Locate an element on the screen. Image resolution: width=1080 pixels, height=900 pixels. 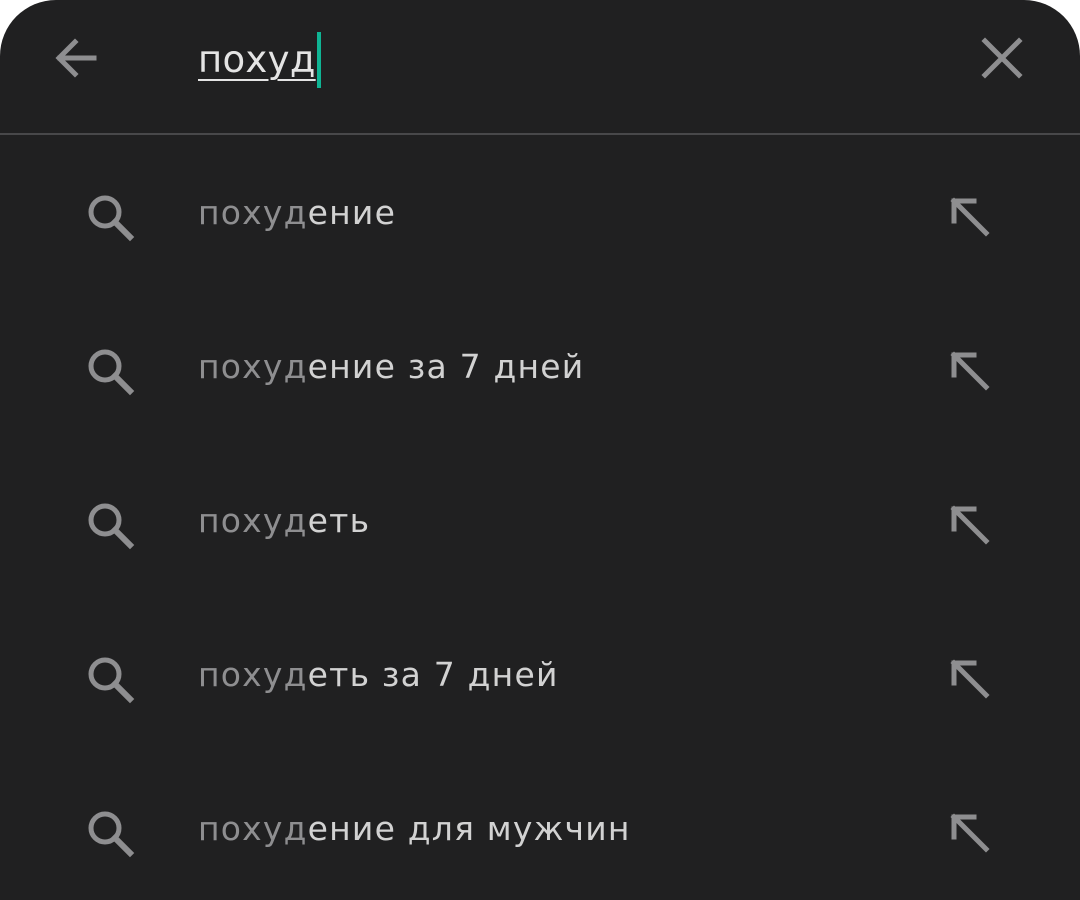
suggestion-label: похудеть за 7 дней is located at coordinates (378, 674).